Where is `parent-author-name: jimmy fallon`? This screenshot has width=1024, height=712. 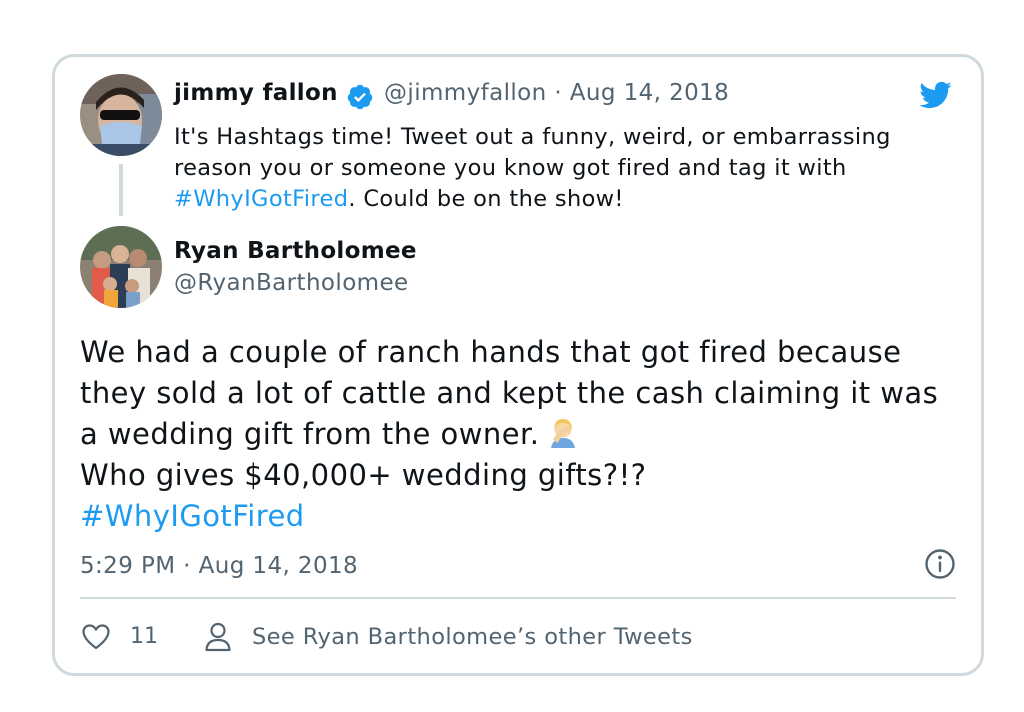 parent-author-name: jimmy fallon is located at coordinates (256, 93).